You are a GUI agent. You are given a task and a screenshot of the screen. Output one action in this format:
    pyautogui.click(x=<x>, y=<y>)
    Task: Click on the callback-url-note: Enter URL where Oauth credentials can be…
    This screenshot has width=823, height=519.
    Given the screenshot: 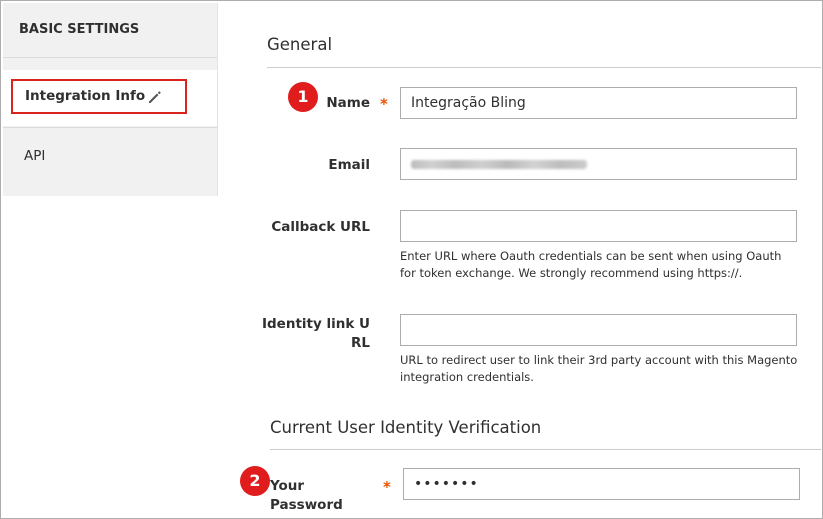 What is the action you would take?
    pyautogui.click(x=591, y=264)
    